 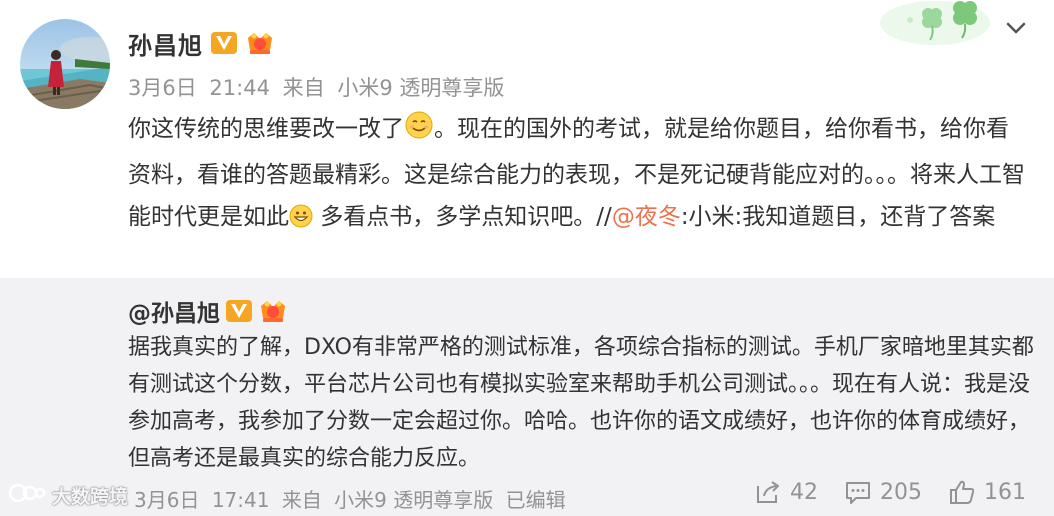 I want to click on repost-author-name: @孙昌旭, so click(x=174, y=311).